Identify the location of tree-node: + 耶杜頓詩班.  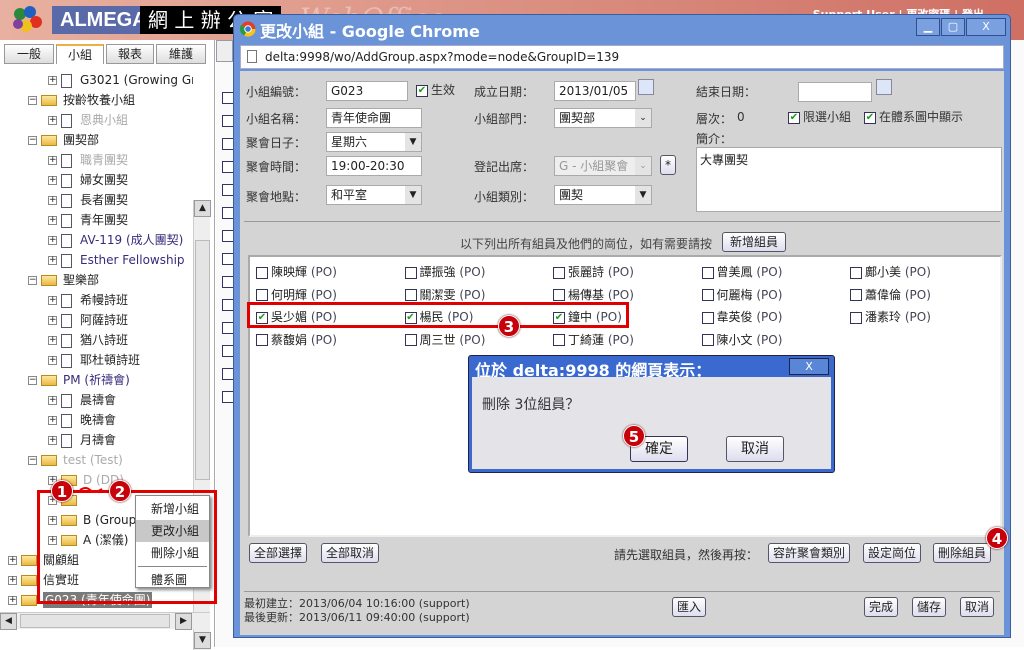
(94, 360).